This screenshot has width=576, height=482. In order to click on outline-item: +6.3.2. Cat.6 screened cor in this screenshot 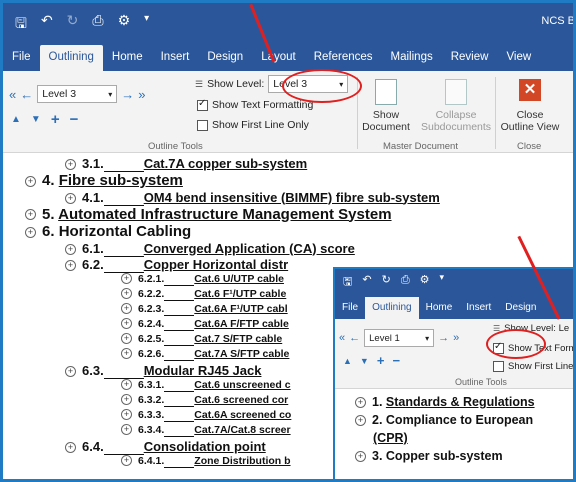, I will do `click(204, 400)`.